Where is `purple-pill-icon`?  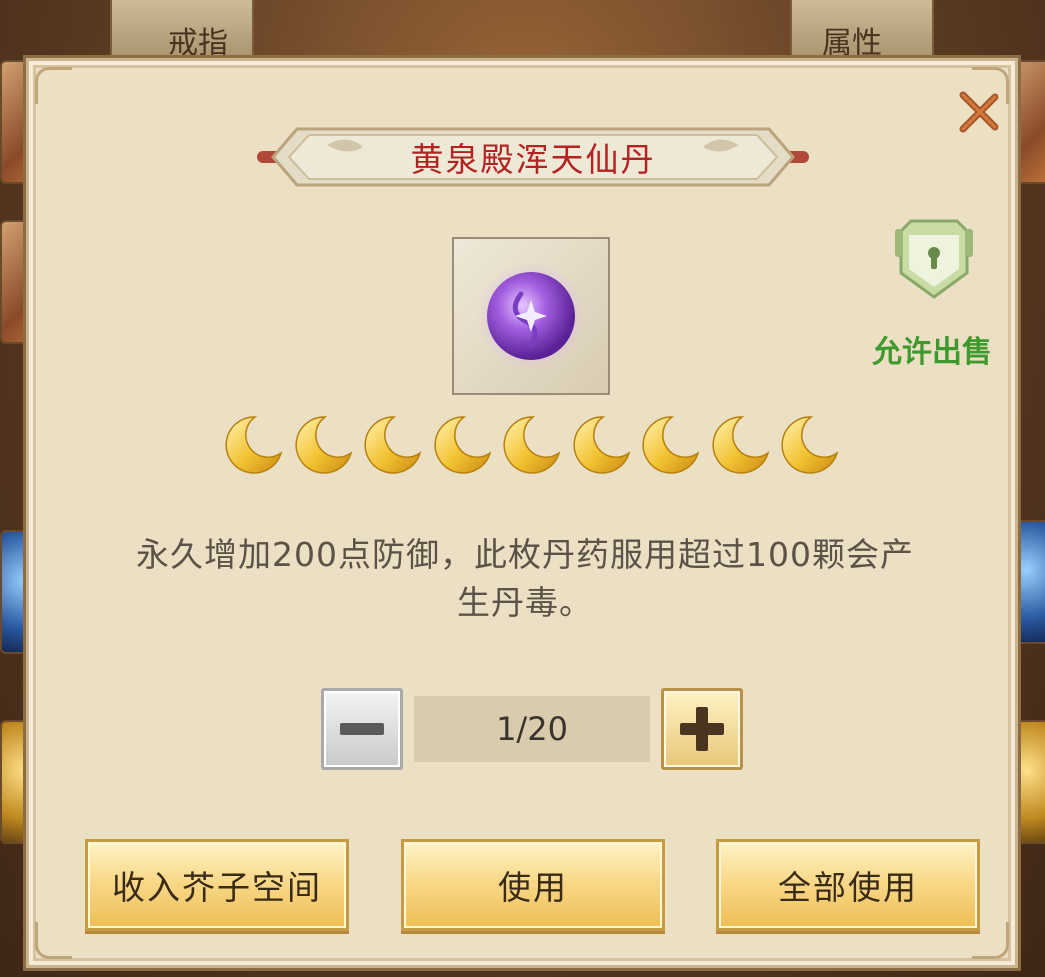
purple-pill-icon is located at coordinates (531, 316).